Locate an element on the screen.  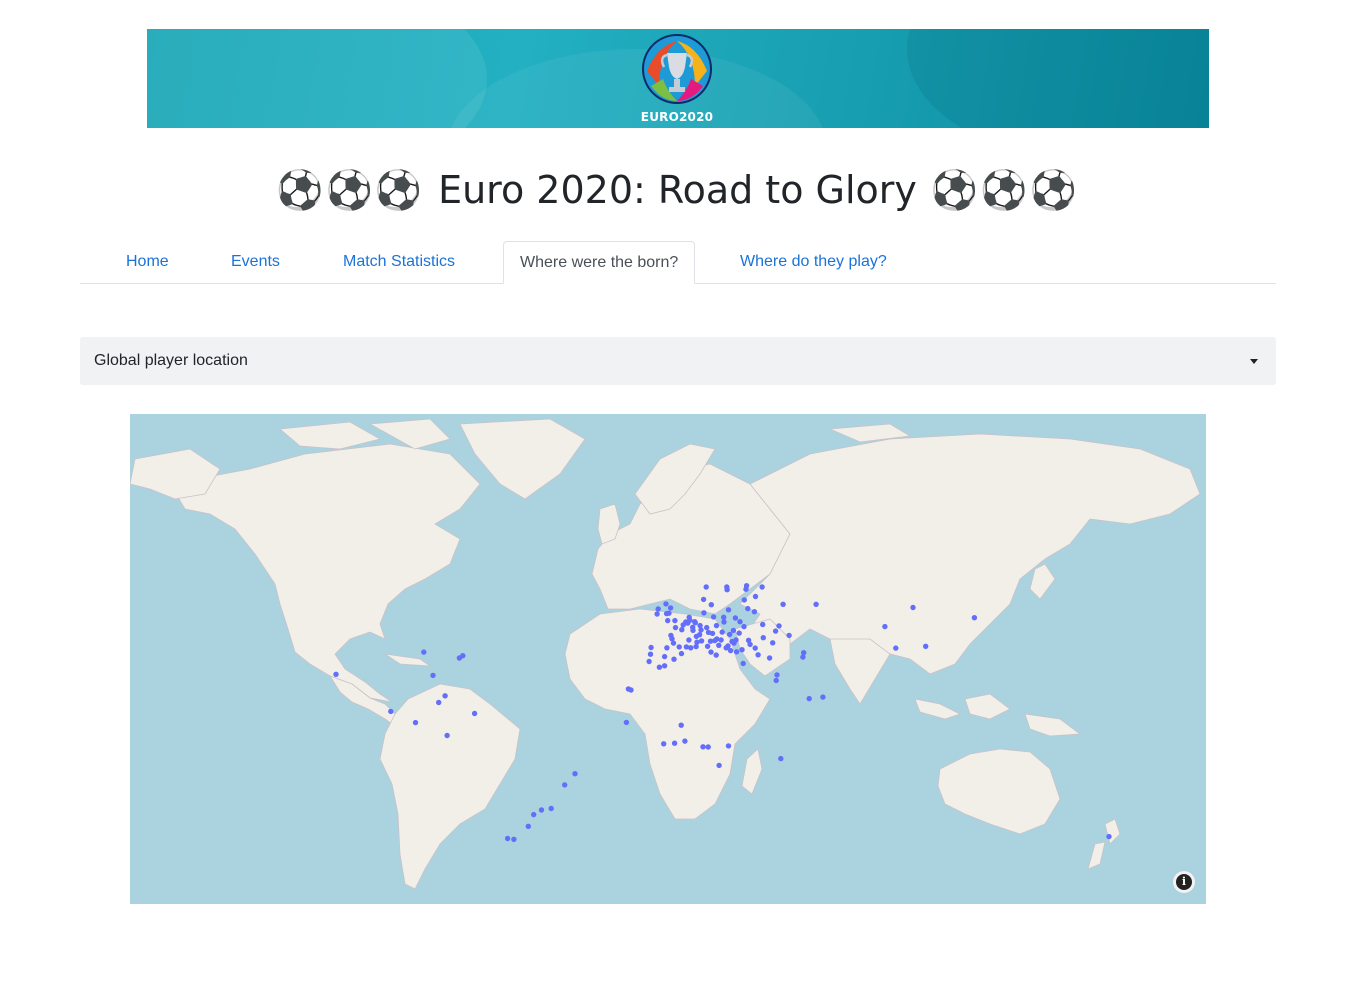
tab-where-born: Where were the born? is located at coordinates (599, 262).